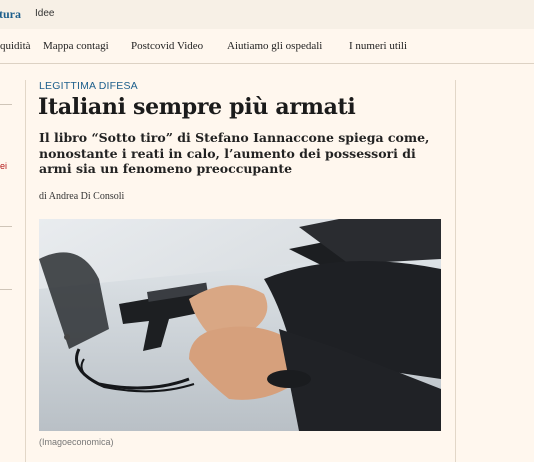  Describe the element at coordinates (10, 14) in the screenshot. I see `site-brand-fragment: tura` at that location.